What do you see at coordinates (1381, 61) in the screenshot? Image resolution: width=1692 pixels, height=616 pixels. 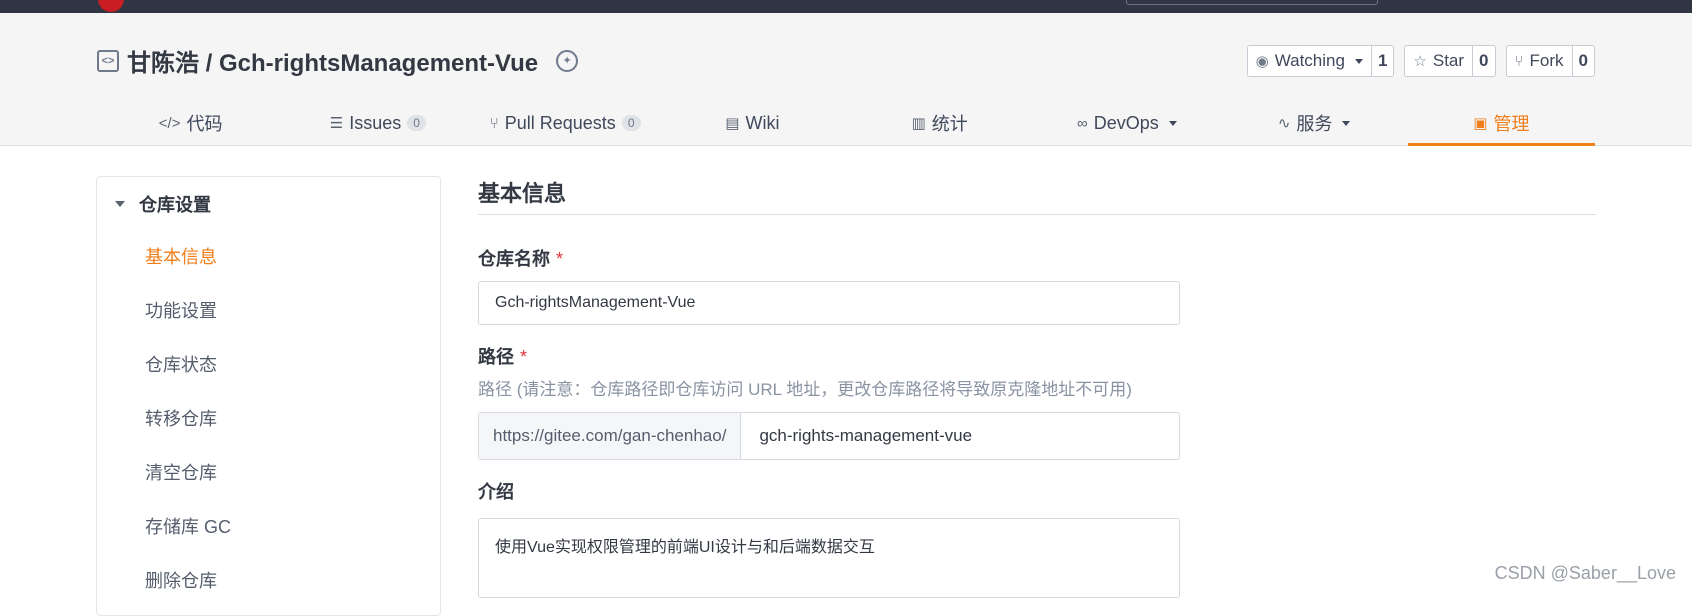 I see `watch-count: 1` at bounding box center [1381, 61].